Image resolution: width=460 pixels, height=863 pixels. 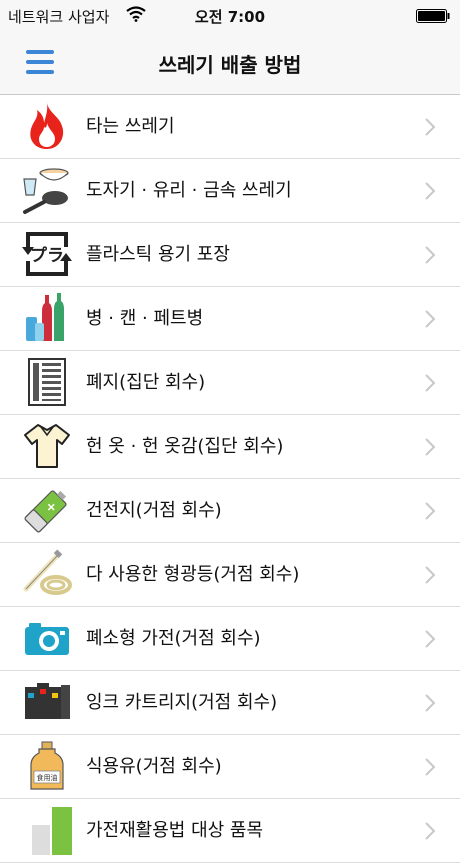 What do you see at coordinates (47, 765) in the screenshot?
I see `oil-bottle-icon: 食用油` at bounding box center [47, 765].